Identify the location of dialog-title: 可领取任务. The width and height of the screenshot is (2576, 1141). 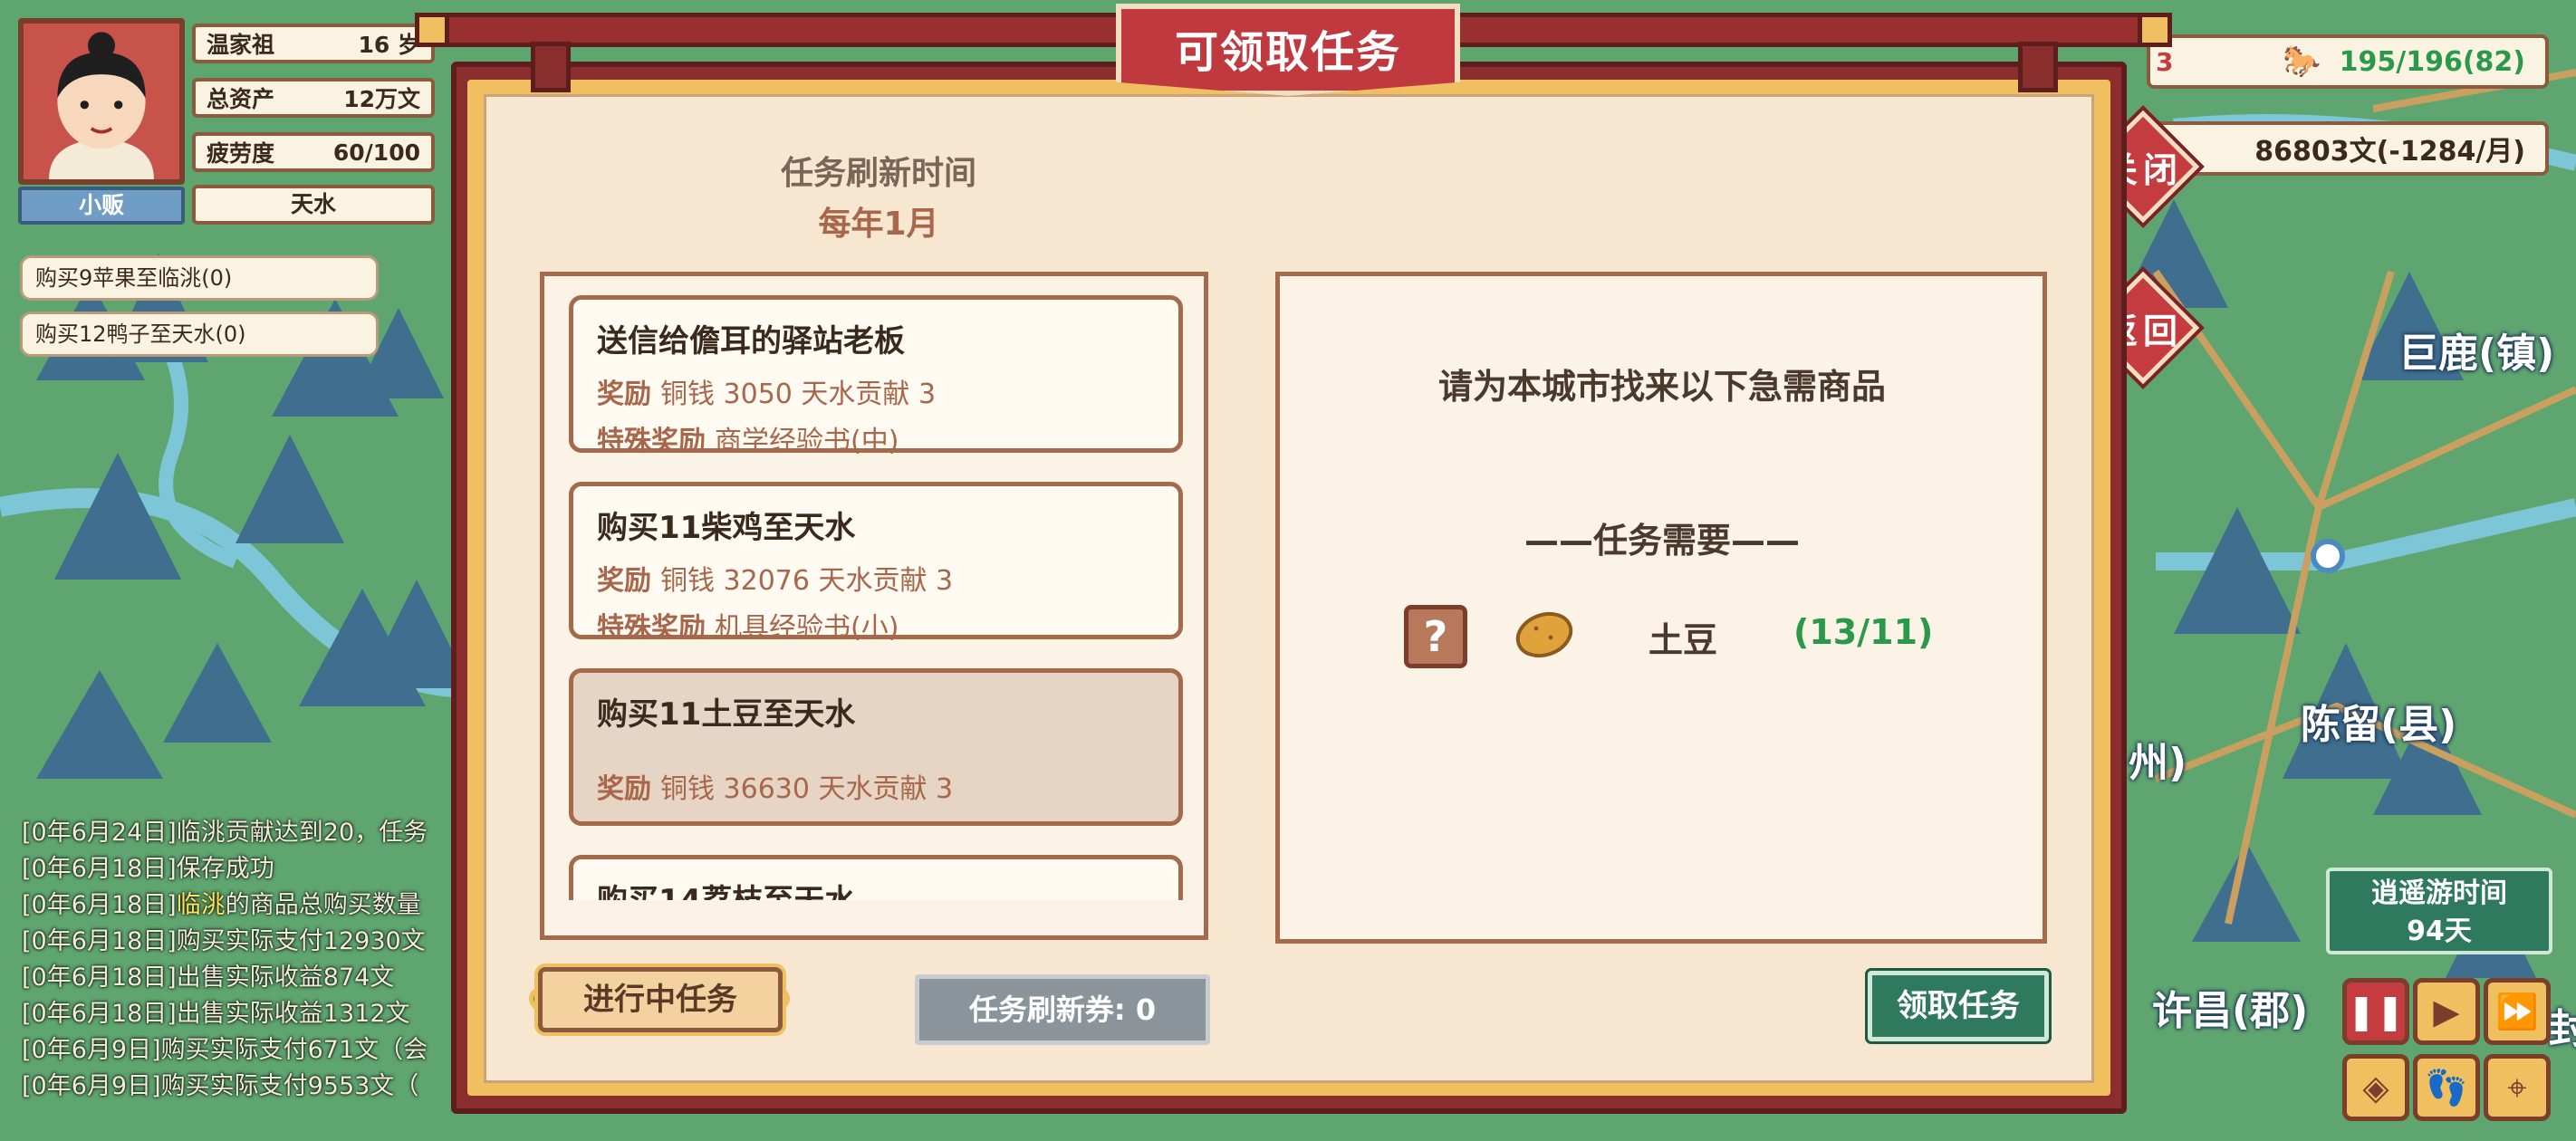
(1287, 52).